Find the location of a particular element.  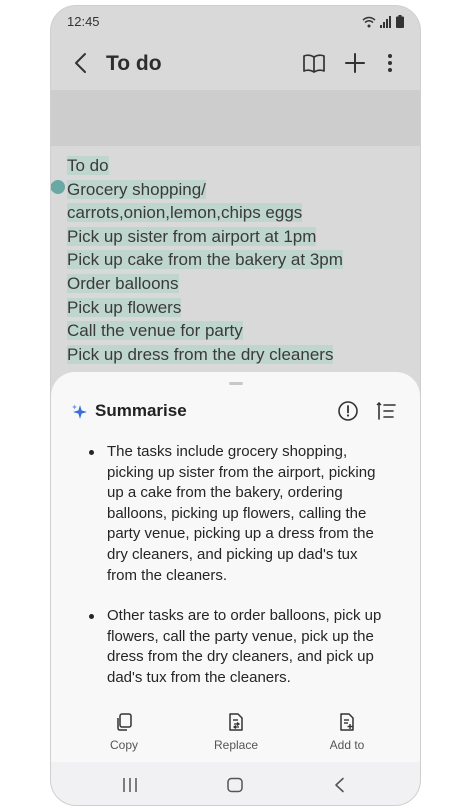

status-bar: 12:45 is located at coordinates (235, 21).